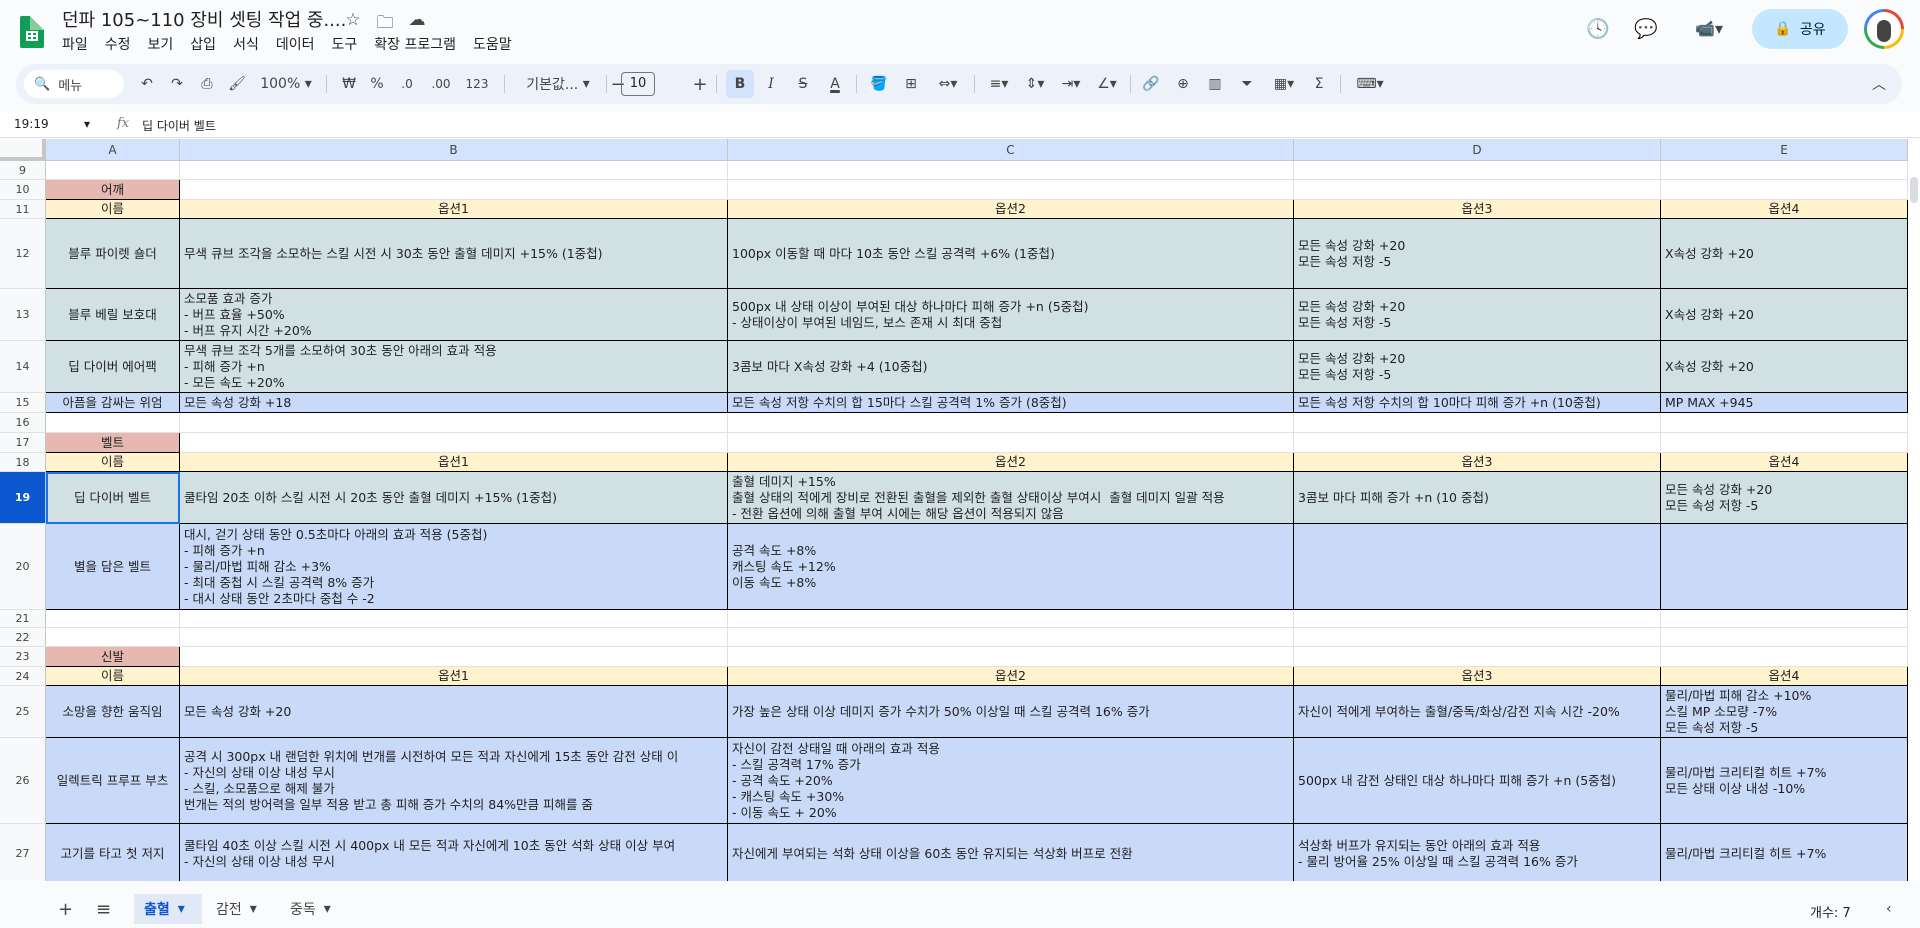  What do you see at coordinates (23, 443) in the screenshot?
I see `row-header: 17` at bounding box center [23, 443].